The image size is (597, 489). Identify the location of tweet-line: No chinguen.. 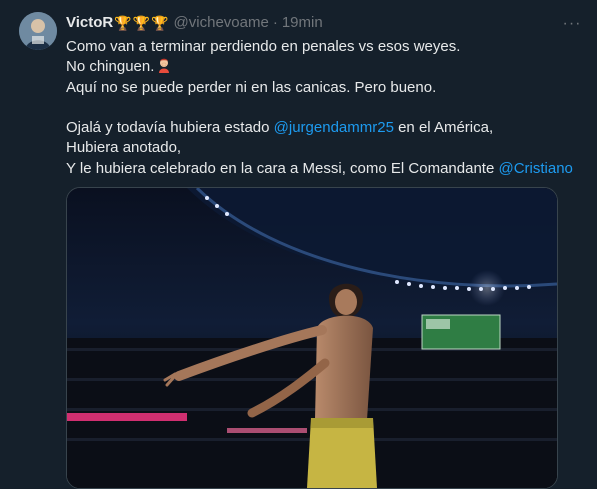
(326, 67).